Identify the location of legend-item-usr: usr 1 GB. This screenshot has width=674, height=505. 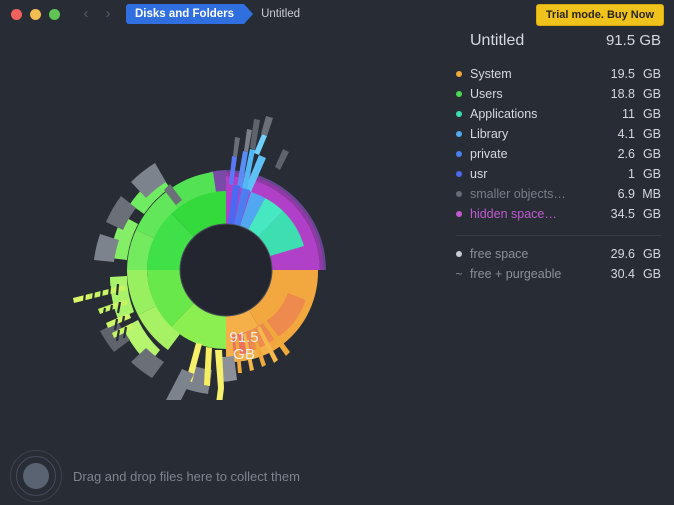
(558, 174).